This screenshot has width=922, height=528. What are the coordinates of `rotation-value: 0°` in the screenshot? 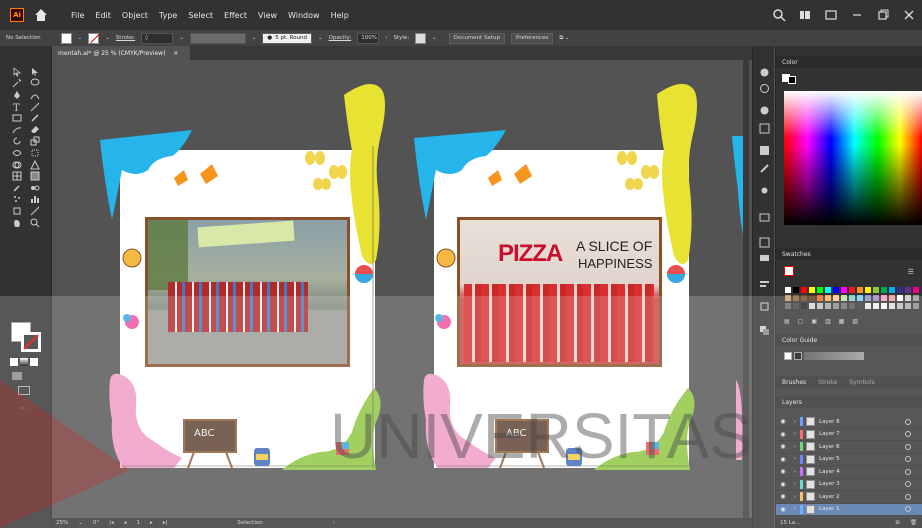 It's located at (96, 523).